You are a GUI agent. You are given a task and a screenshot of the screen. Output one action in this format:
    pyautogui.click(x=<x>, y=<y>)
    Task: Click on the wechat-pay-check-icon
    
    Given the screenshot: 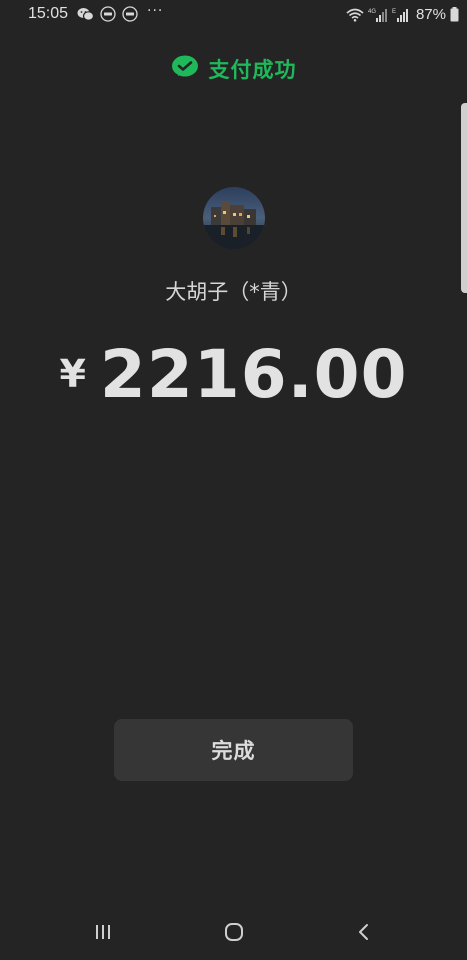 What is the action you would take?
    pyautogui.click(x=185, y=69)
    